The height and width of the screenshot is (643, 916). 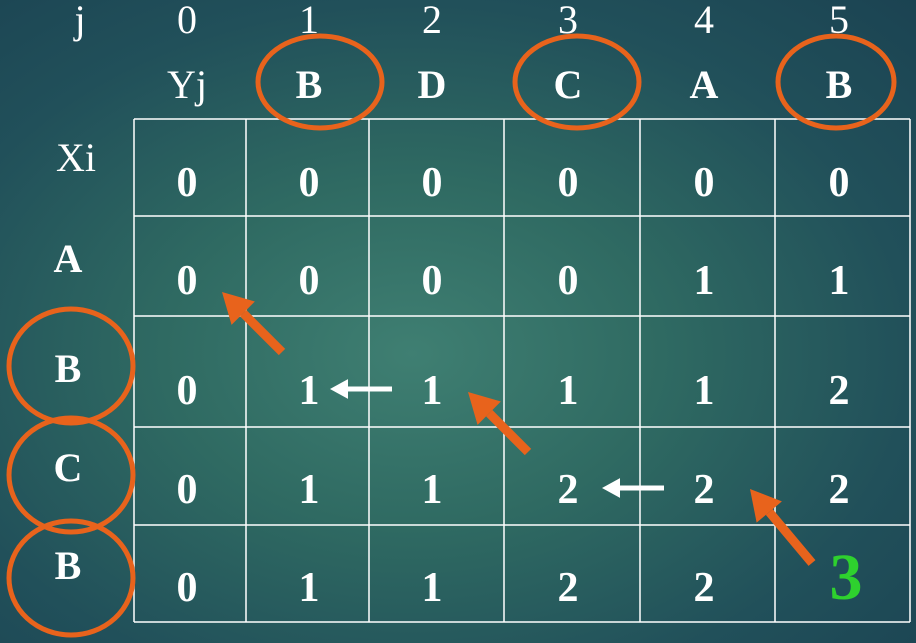 I want to click on result-value: 3, so click(x=846, y=577).